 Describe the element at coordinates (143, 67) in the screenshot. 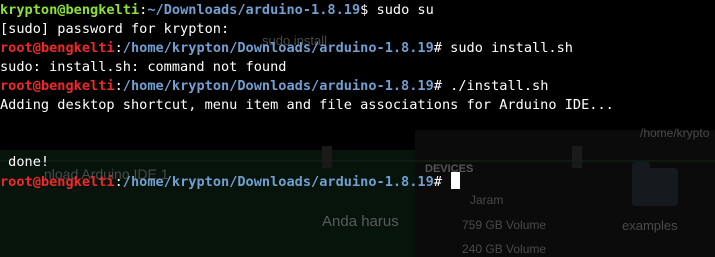

I see `output-text: sudo: install.sh: command not found` at that location.